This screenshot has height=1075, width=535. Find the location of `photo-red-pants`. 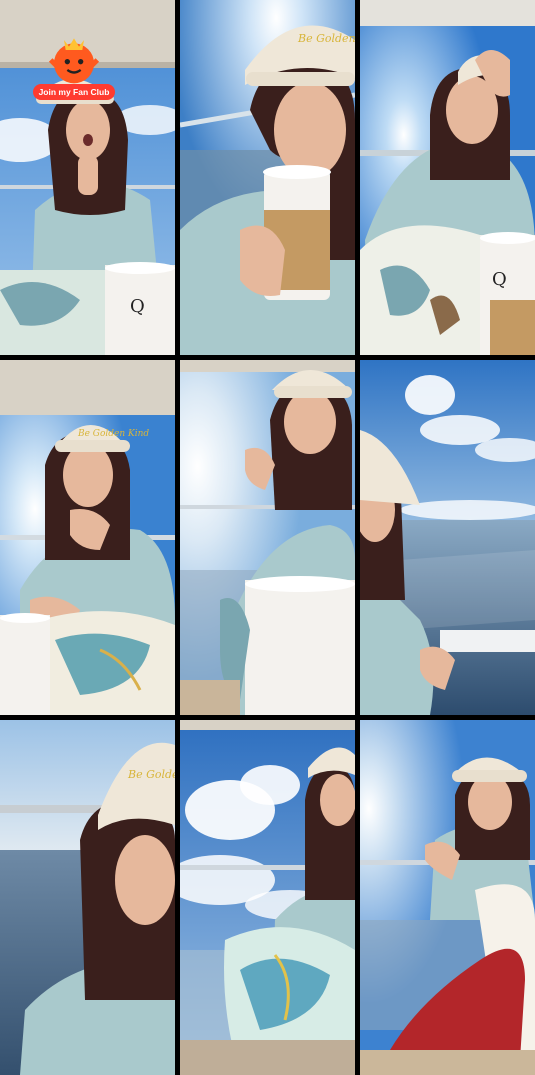

photo-red-pants is located at coordinates (447, 897).